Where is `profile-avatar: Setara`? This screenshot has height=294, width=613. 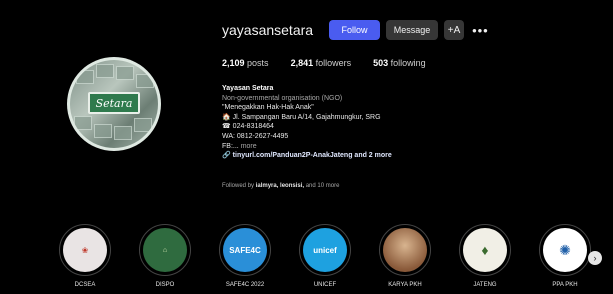 profile-avatar: Setara is located at coordinates (114, 104).